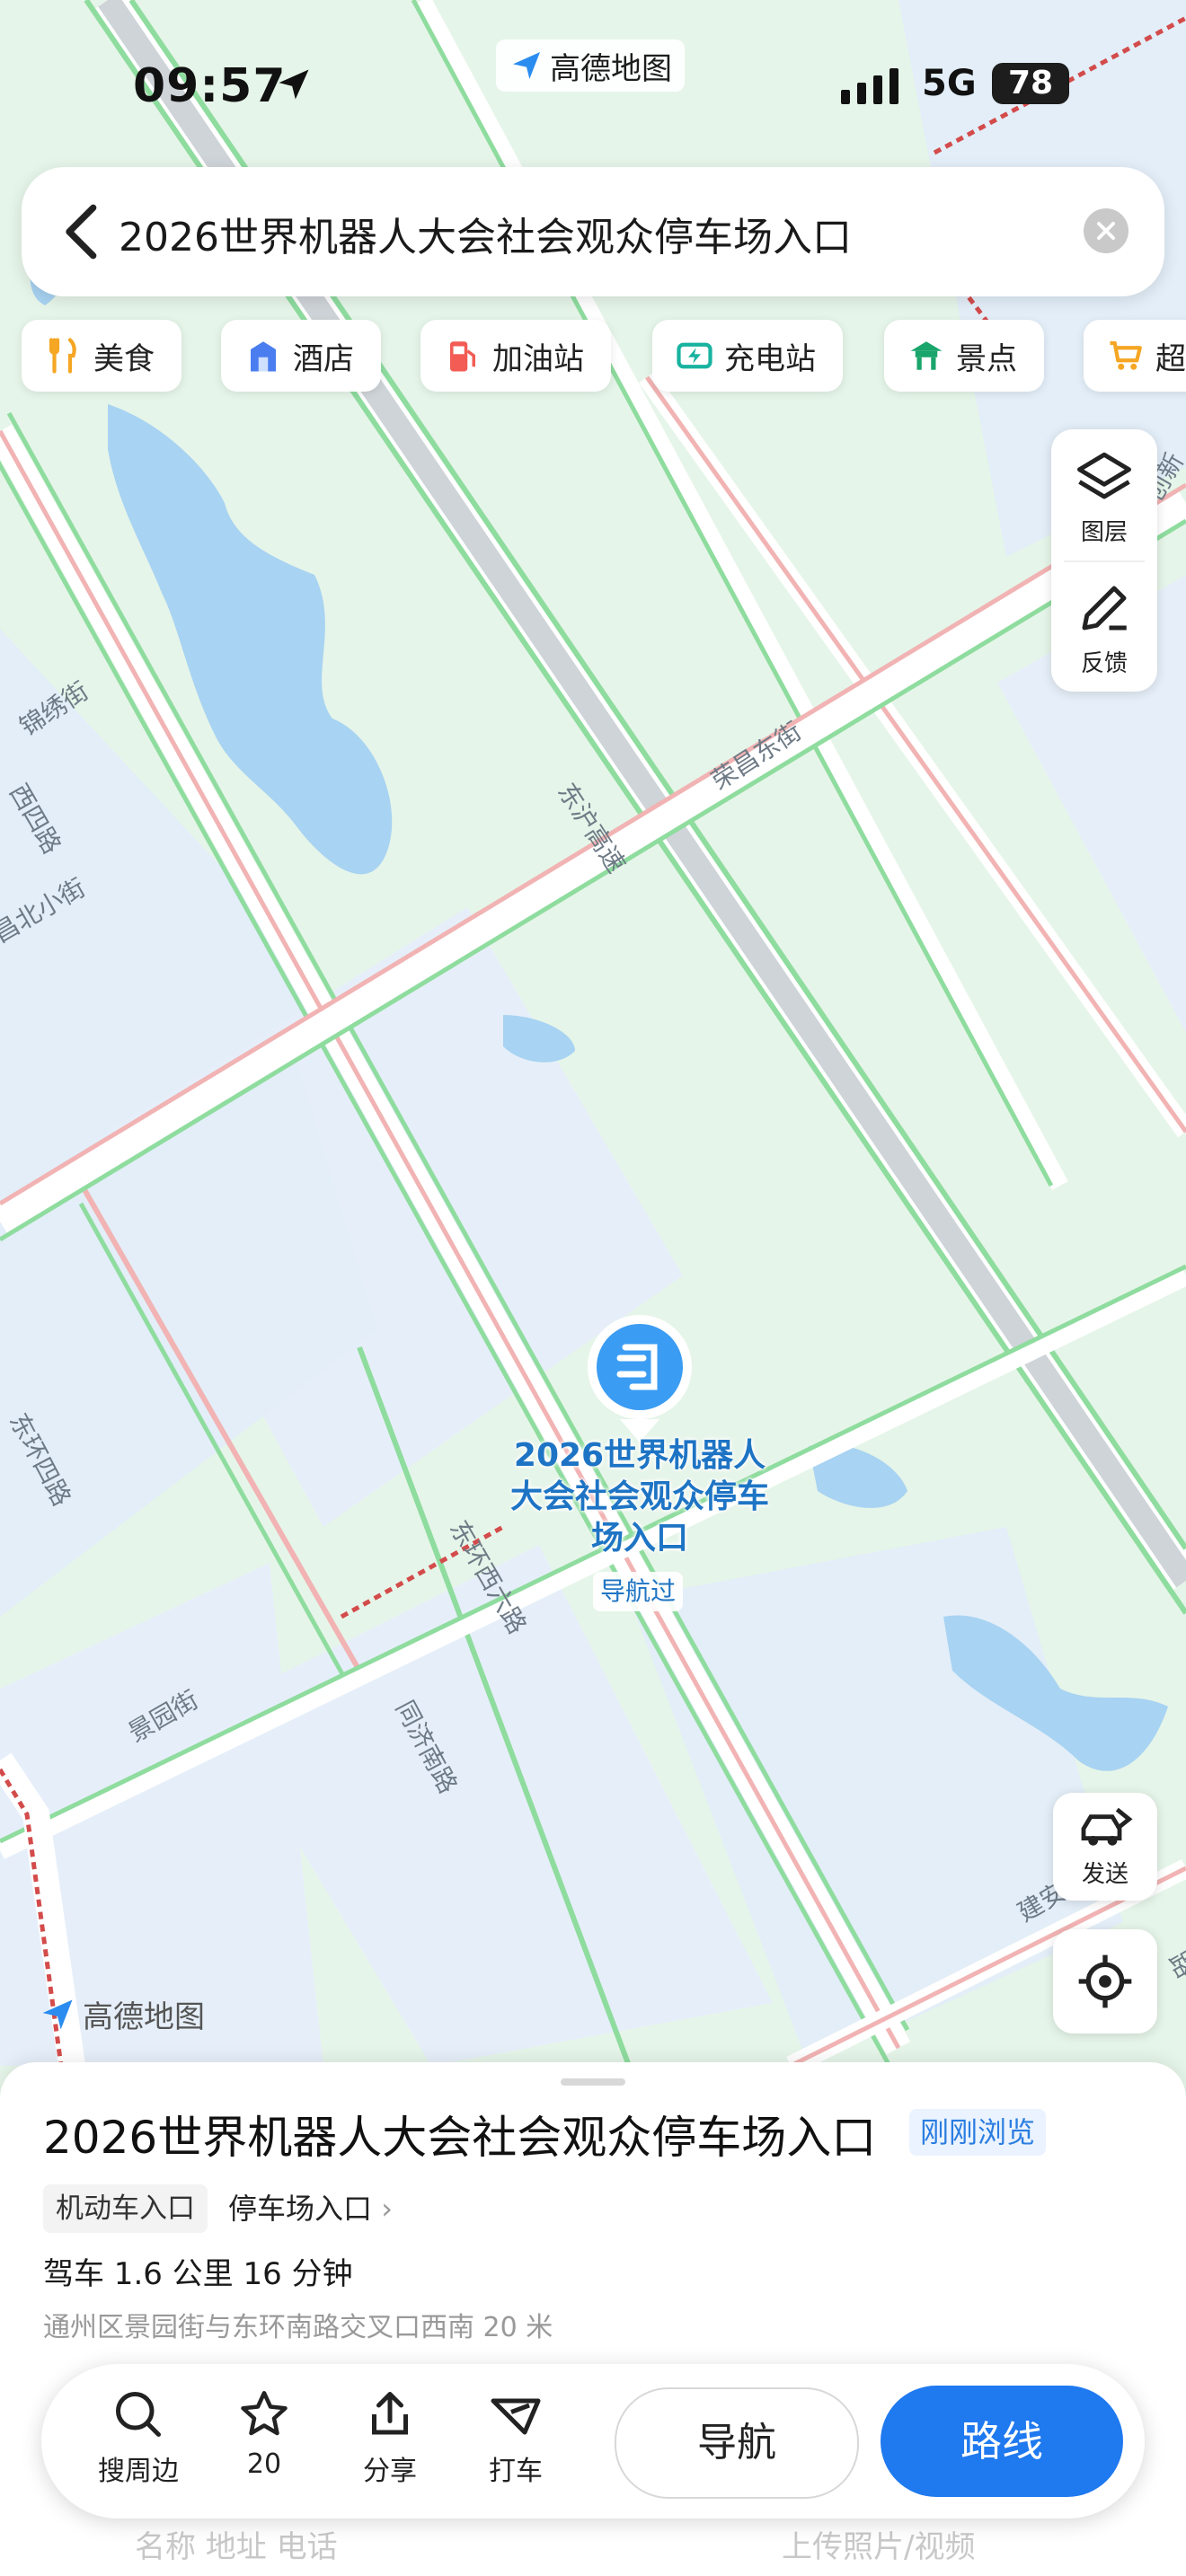  What do you see at coordinates (390, 2413) in the screenshot?
I see `share-icon` at bounding box center [390, 2413].